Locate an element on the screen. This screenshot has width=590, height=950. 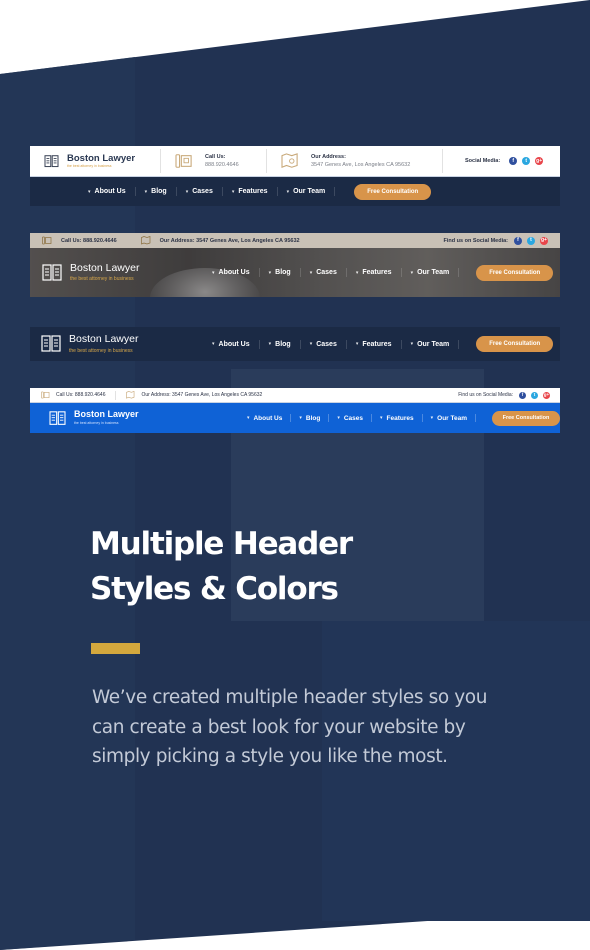
feature-title-line-2: Styles & Colors is located at coordinates (214, 589).